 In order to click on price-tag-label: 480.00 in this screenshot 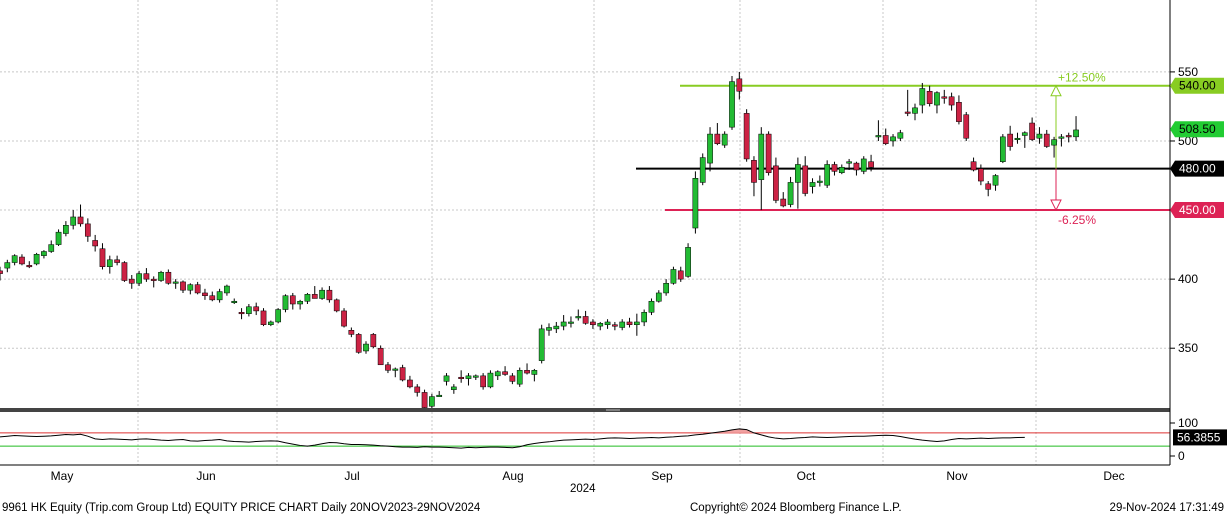, I will do `click(1197, 169)`.